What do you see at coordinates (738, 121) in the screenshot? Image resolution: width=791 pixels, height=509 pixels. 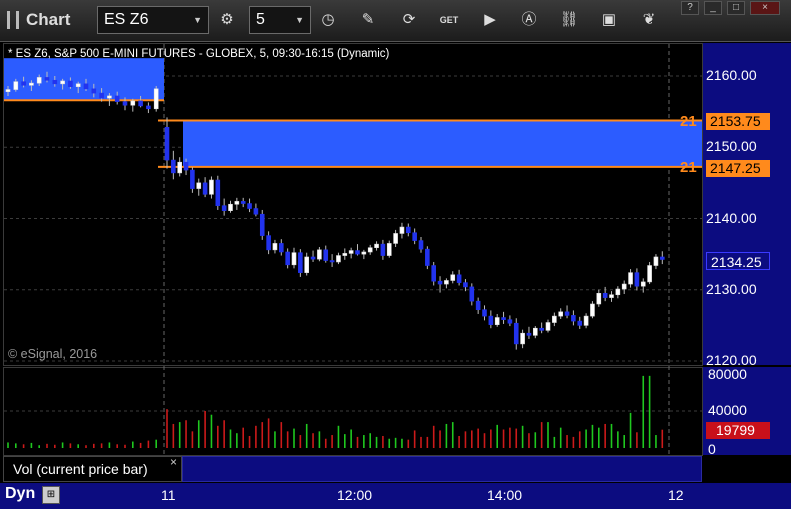 I see `line-price-label: 2153.75` at bounding box center [738, 121].